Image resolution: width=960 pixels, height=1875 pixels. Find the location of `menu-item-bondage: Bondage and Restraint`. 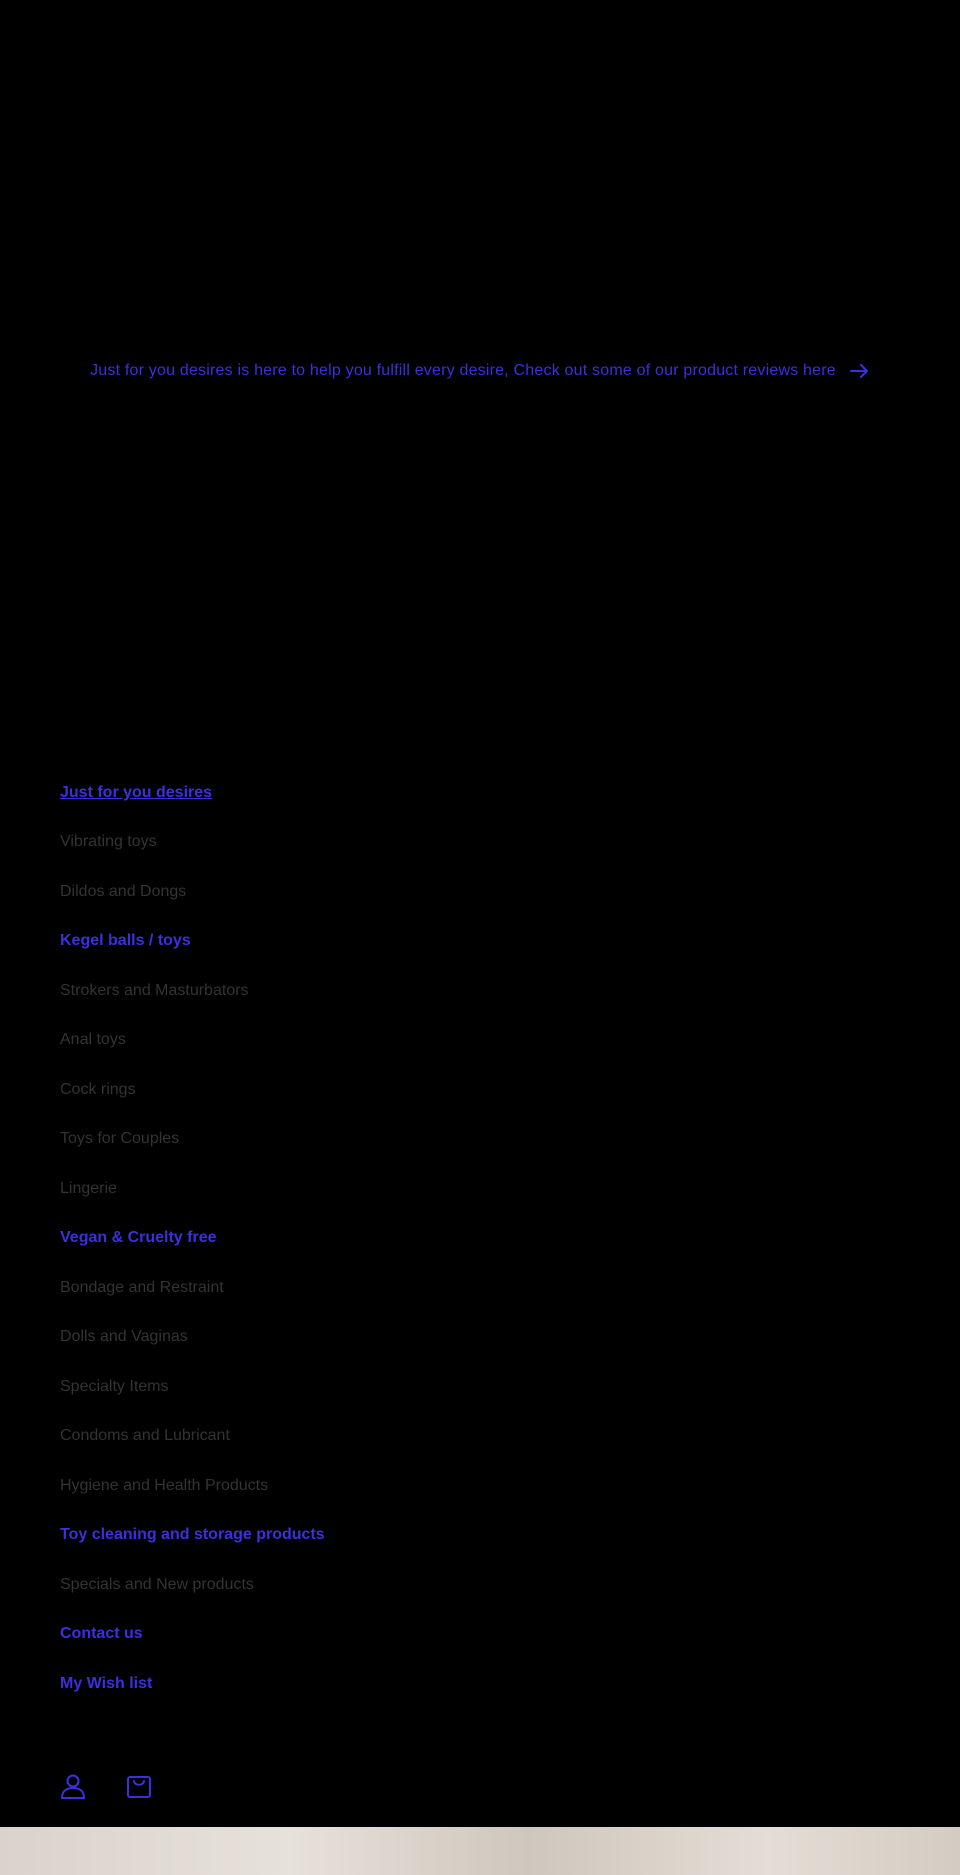

menu-item-bondage: Bondage and Restraint is located at coordinates (192, 1288).